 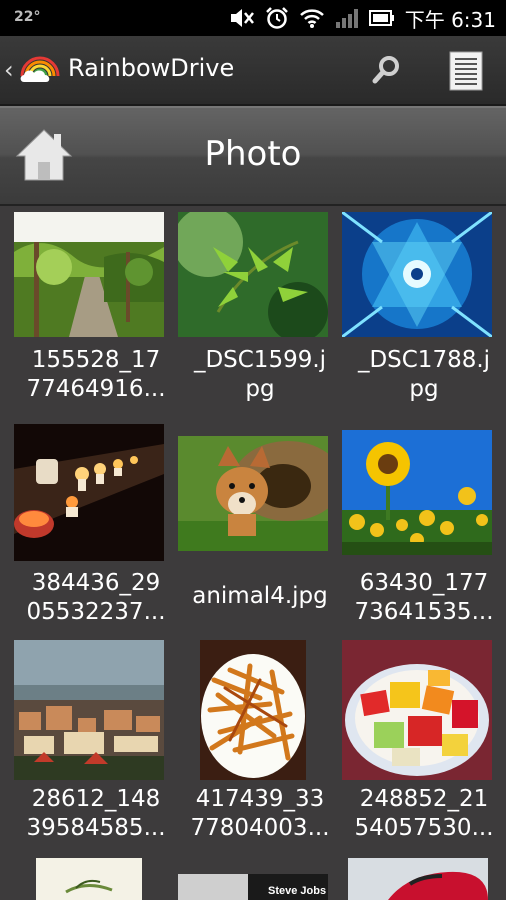 What do you see at coordinates (417, 492) in the screenshot?
I see `thumbnail-sunflowers` at bounding box center [417, 492].